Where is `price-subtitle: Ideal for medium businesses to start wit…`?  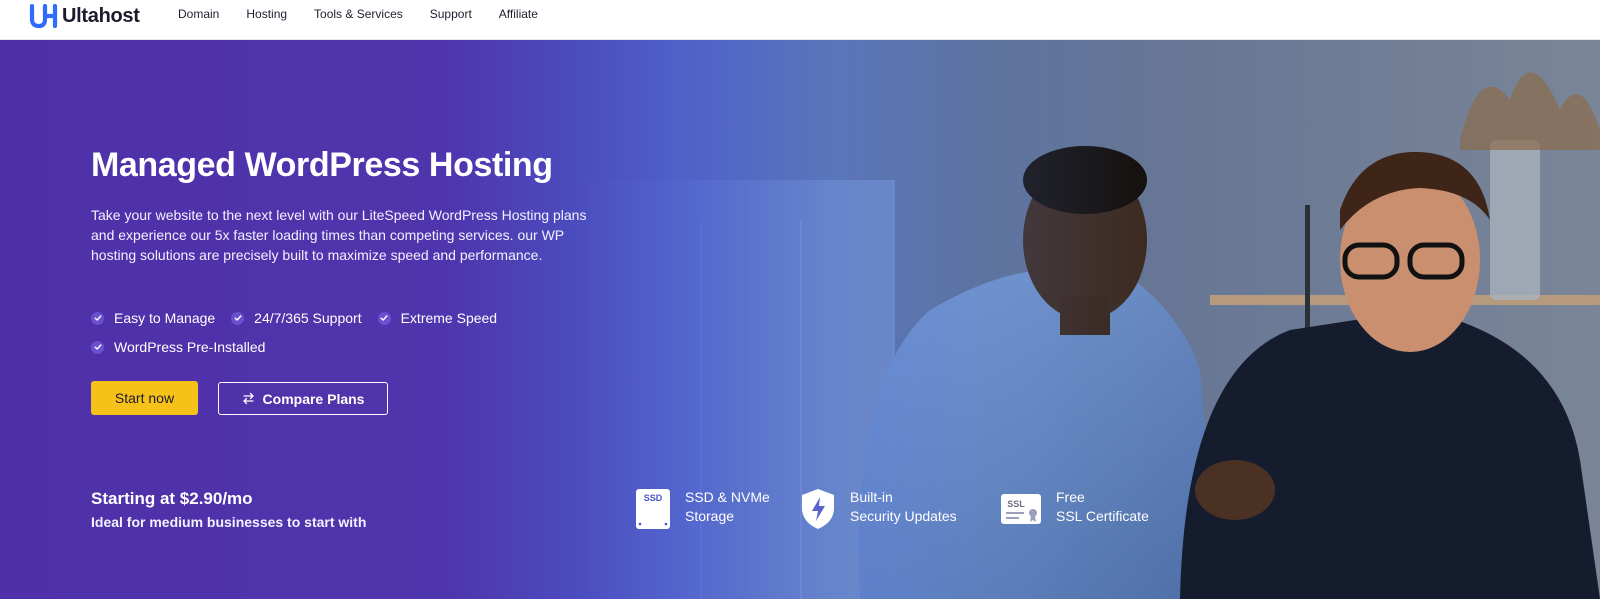 price-subtitle: Ideal for medium businesses to start wit… is located at coordinates (229, 522).